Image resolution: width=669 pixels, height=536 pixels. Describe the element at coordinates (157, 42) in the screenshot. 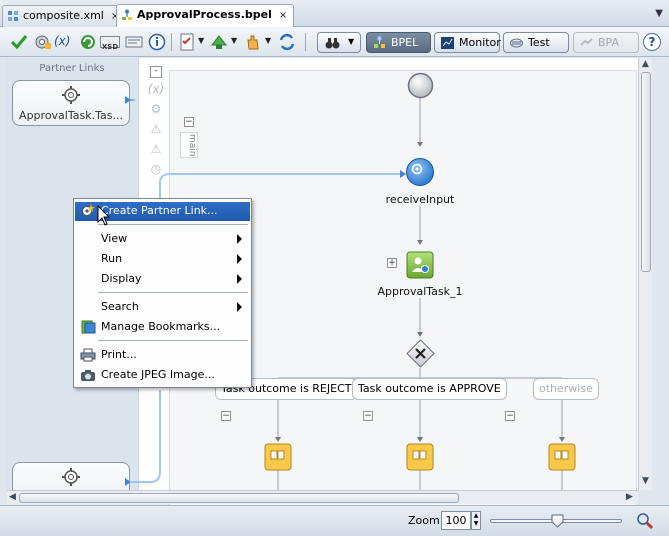

I see `info-icon` at that location.